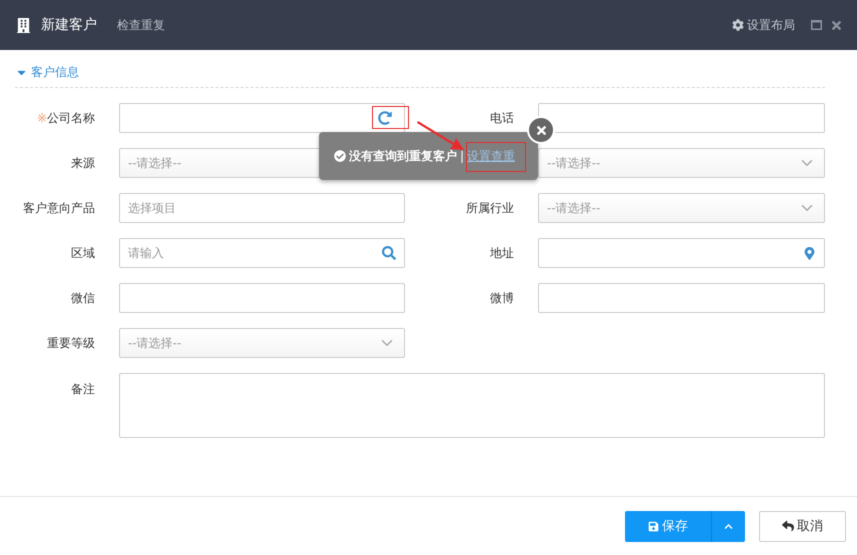 The height and width of the screenshot is (555, 857). Describe the element at coordinates (83, 163) in the screenshot. I see `field-label: 来源` at that location.